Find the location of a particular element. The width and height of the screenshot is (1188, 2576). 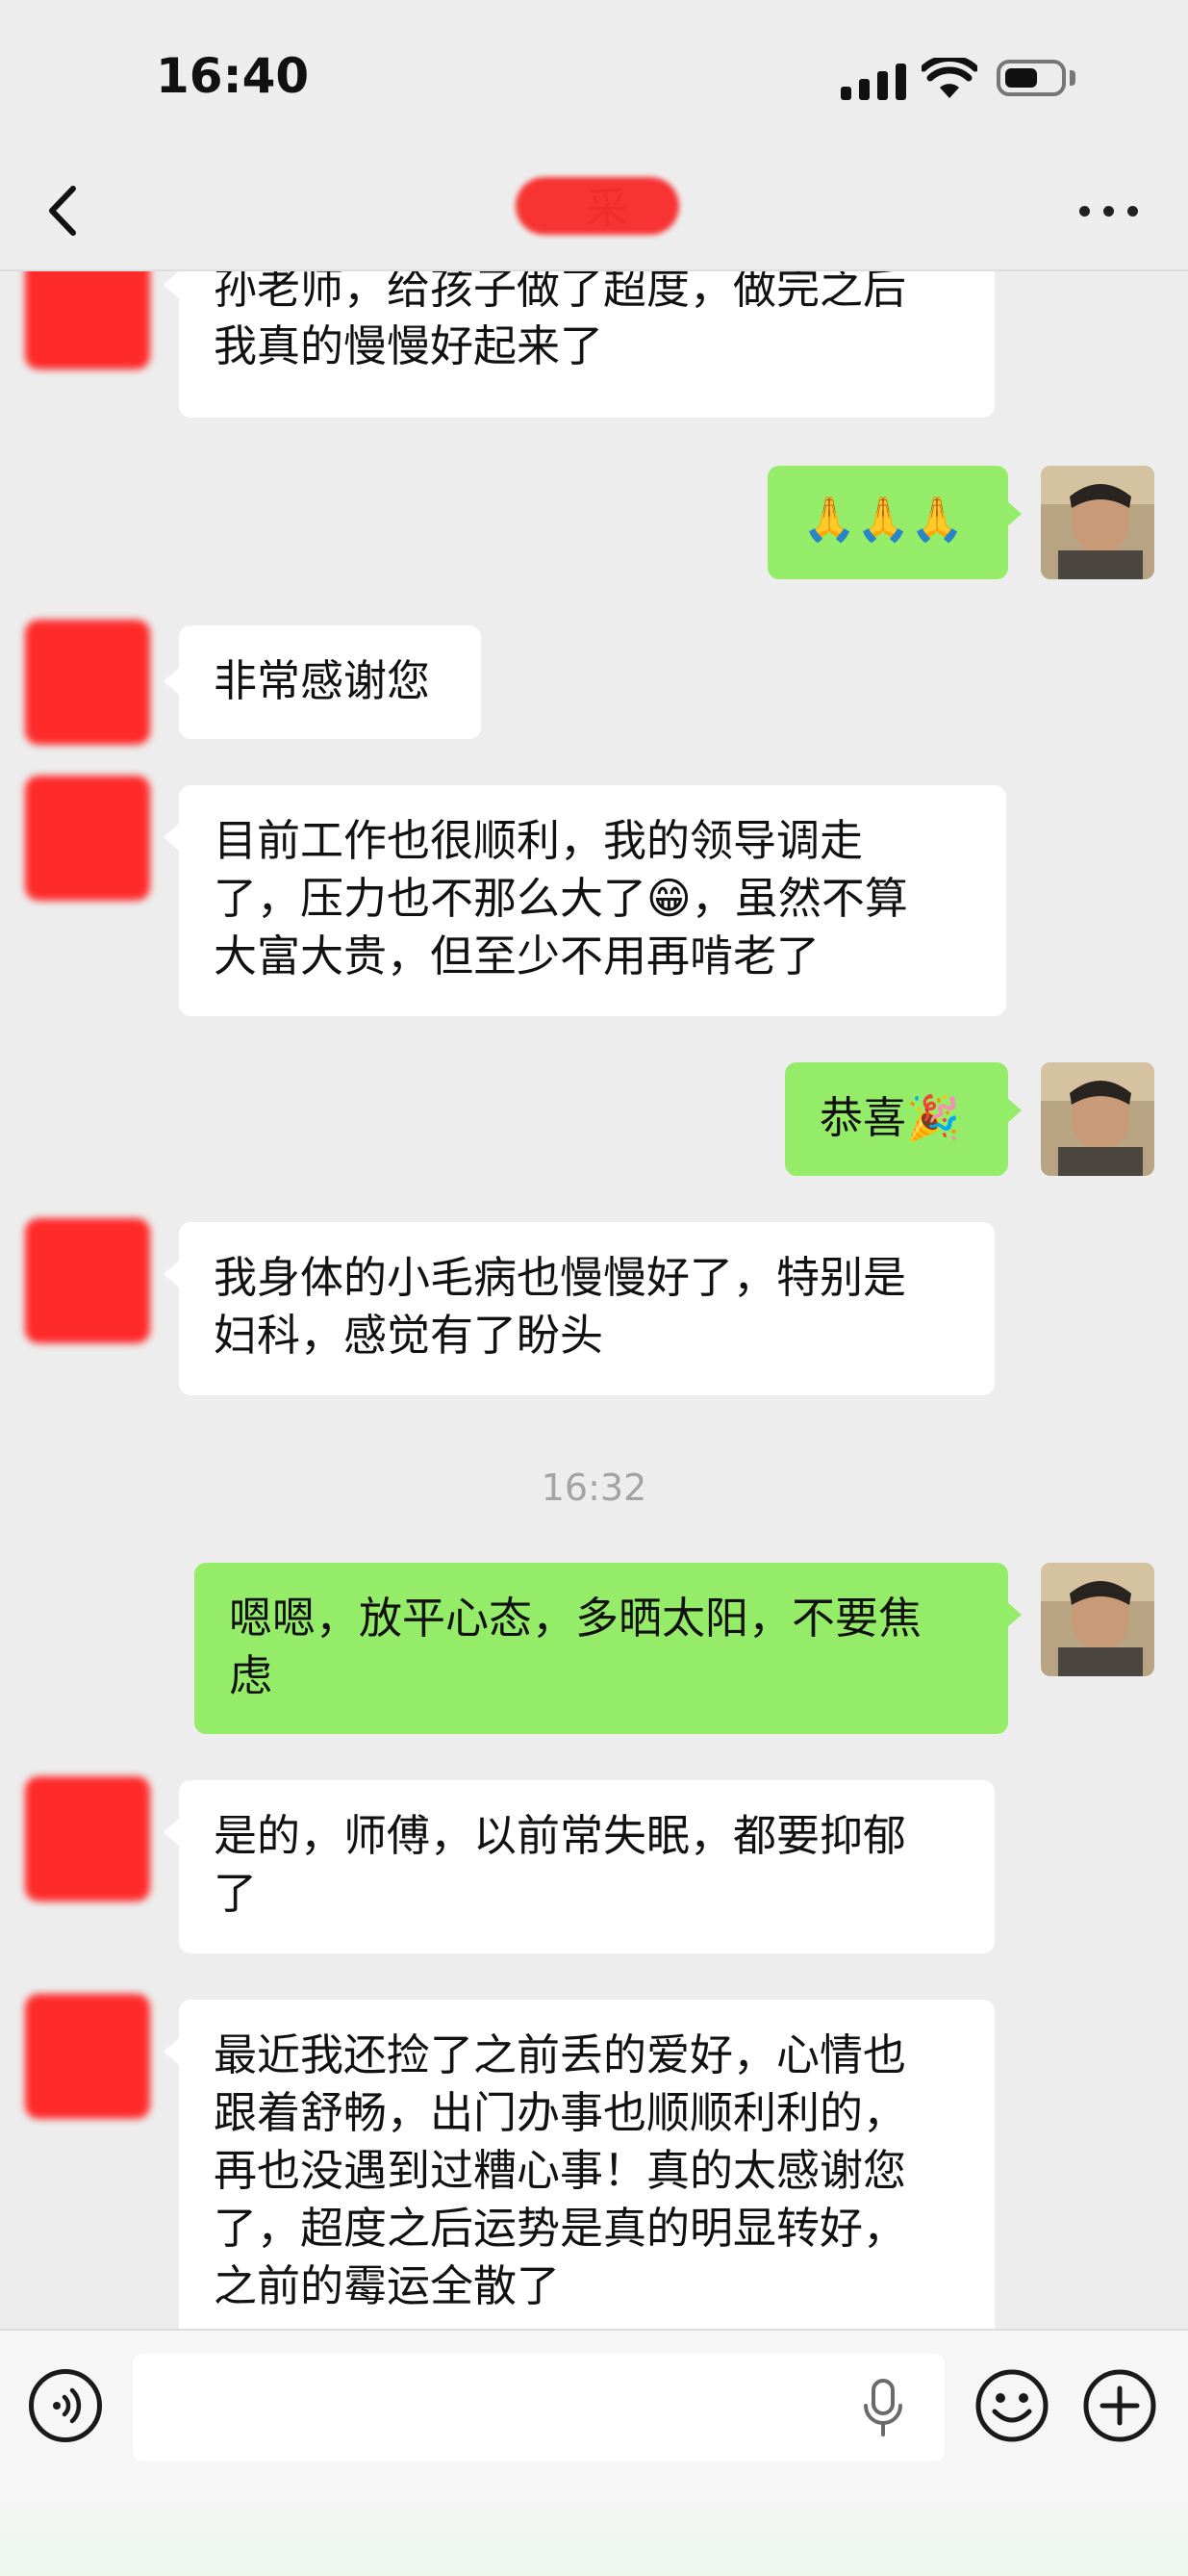

chat-header: 采 is located at coordinates (594, 212).